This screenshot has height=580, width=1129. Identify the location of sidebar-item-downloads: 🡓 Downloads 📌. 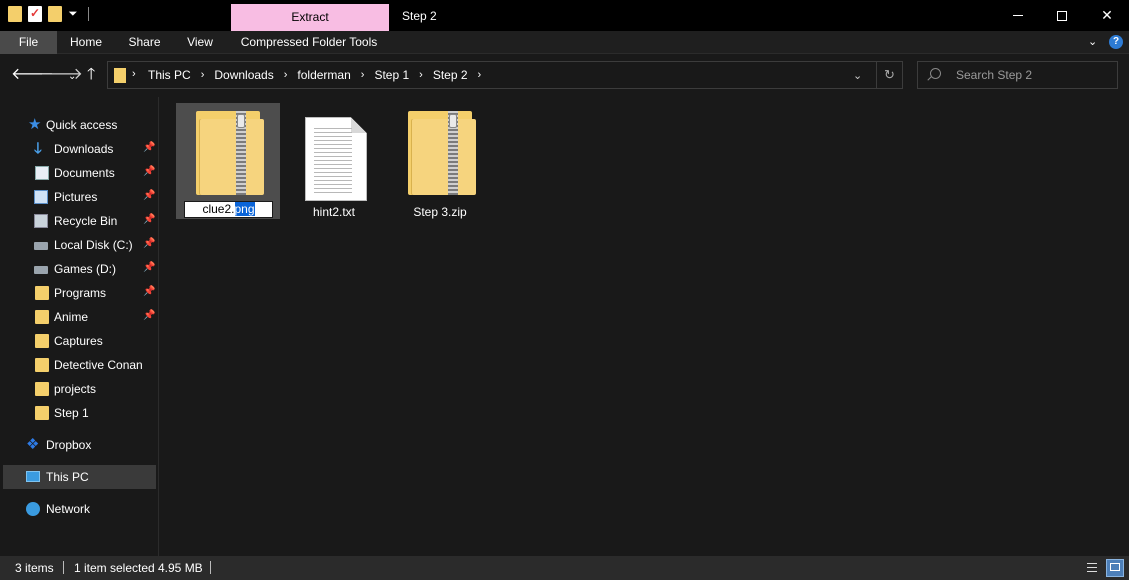
(79, 149).